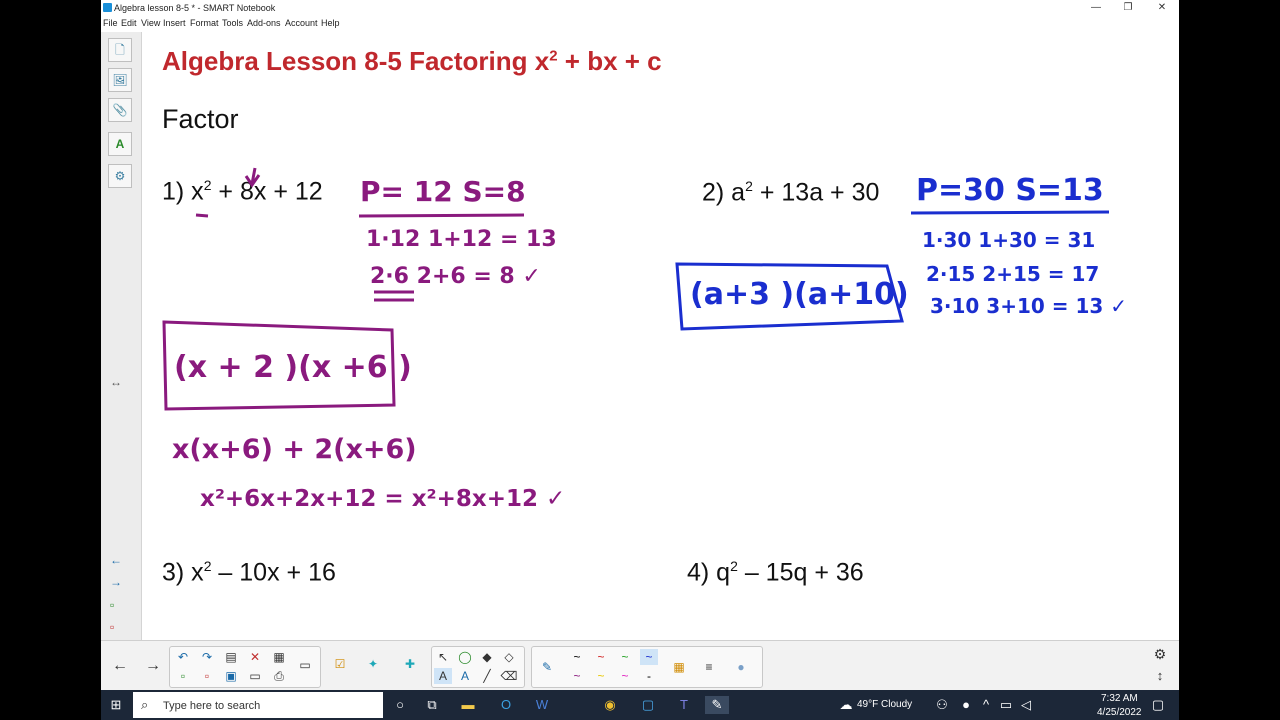  What do you see at coordinates (153, 666) in the screenshot?
I see `forward-arrow-icon: →` at bounding box center [153, 666].